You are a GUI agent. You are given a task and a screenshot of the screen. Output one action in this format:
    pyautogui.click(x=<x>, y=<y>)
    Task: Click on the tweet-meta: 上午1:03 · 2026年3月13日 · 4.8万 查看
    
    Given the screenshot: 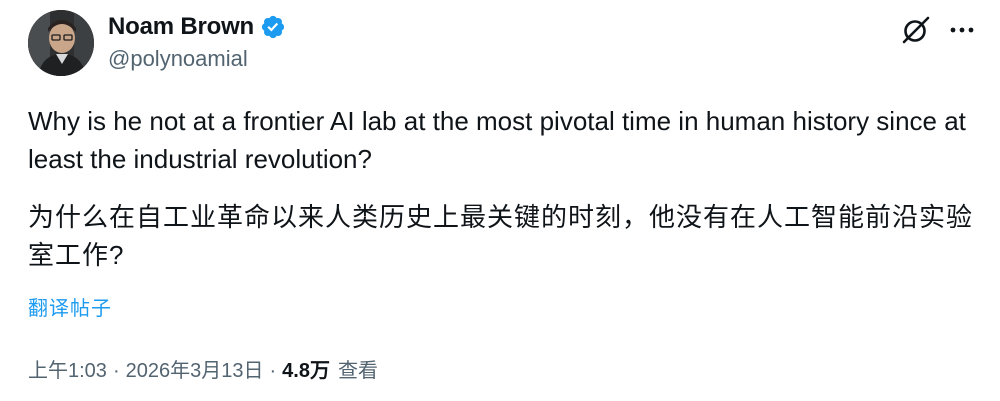 What is the action you would take?
    pyautogui.click(x=203, y=368)
    